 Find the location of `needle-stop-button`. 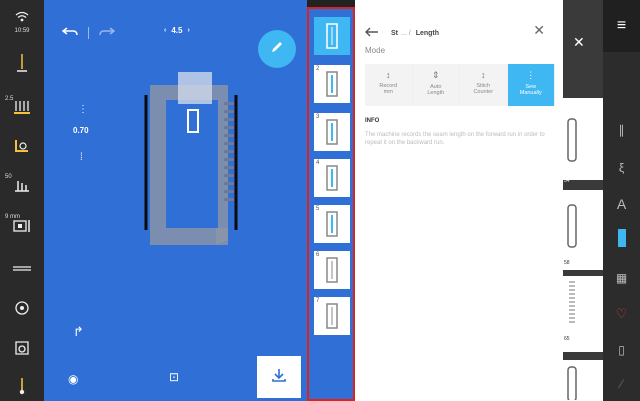

needle-stop-button is located at coordinates (22, 310).